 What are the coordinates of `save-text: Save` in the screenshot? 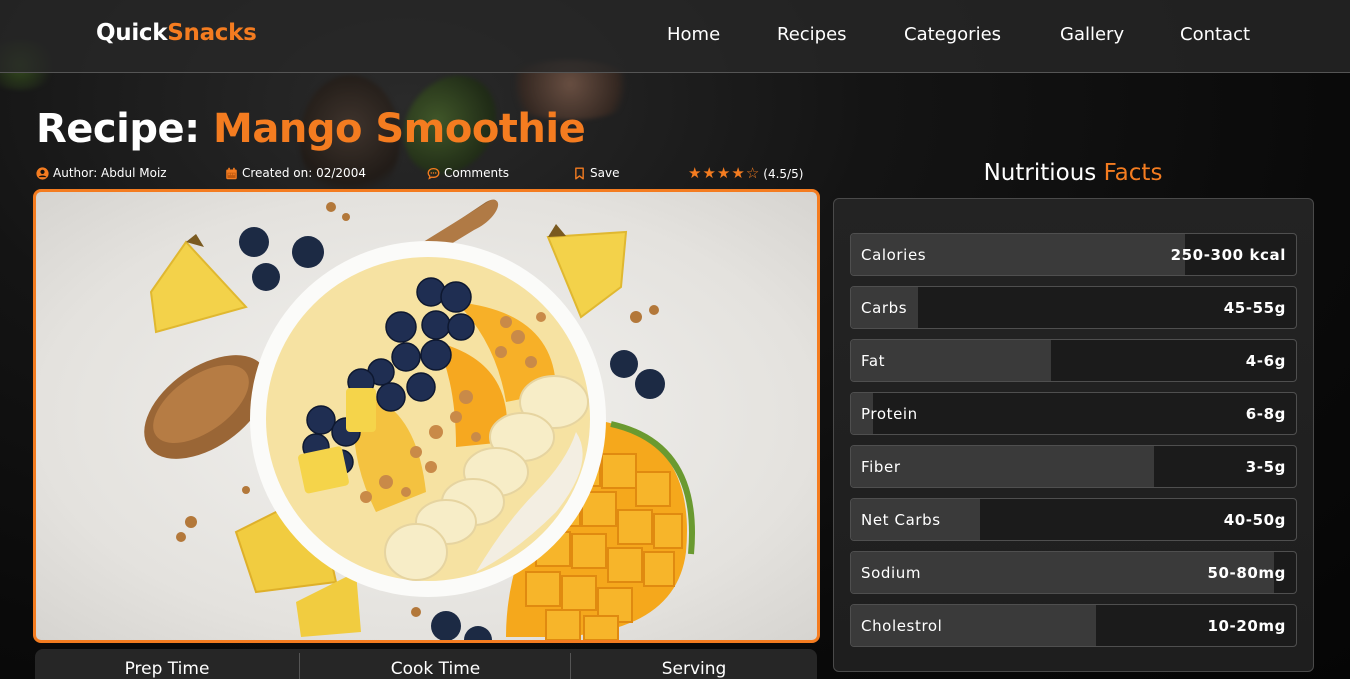 It's located at (605, 173).